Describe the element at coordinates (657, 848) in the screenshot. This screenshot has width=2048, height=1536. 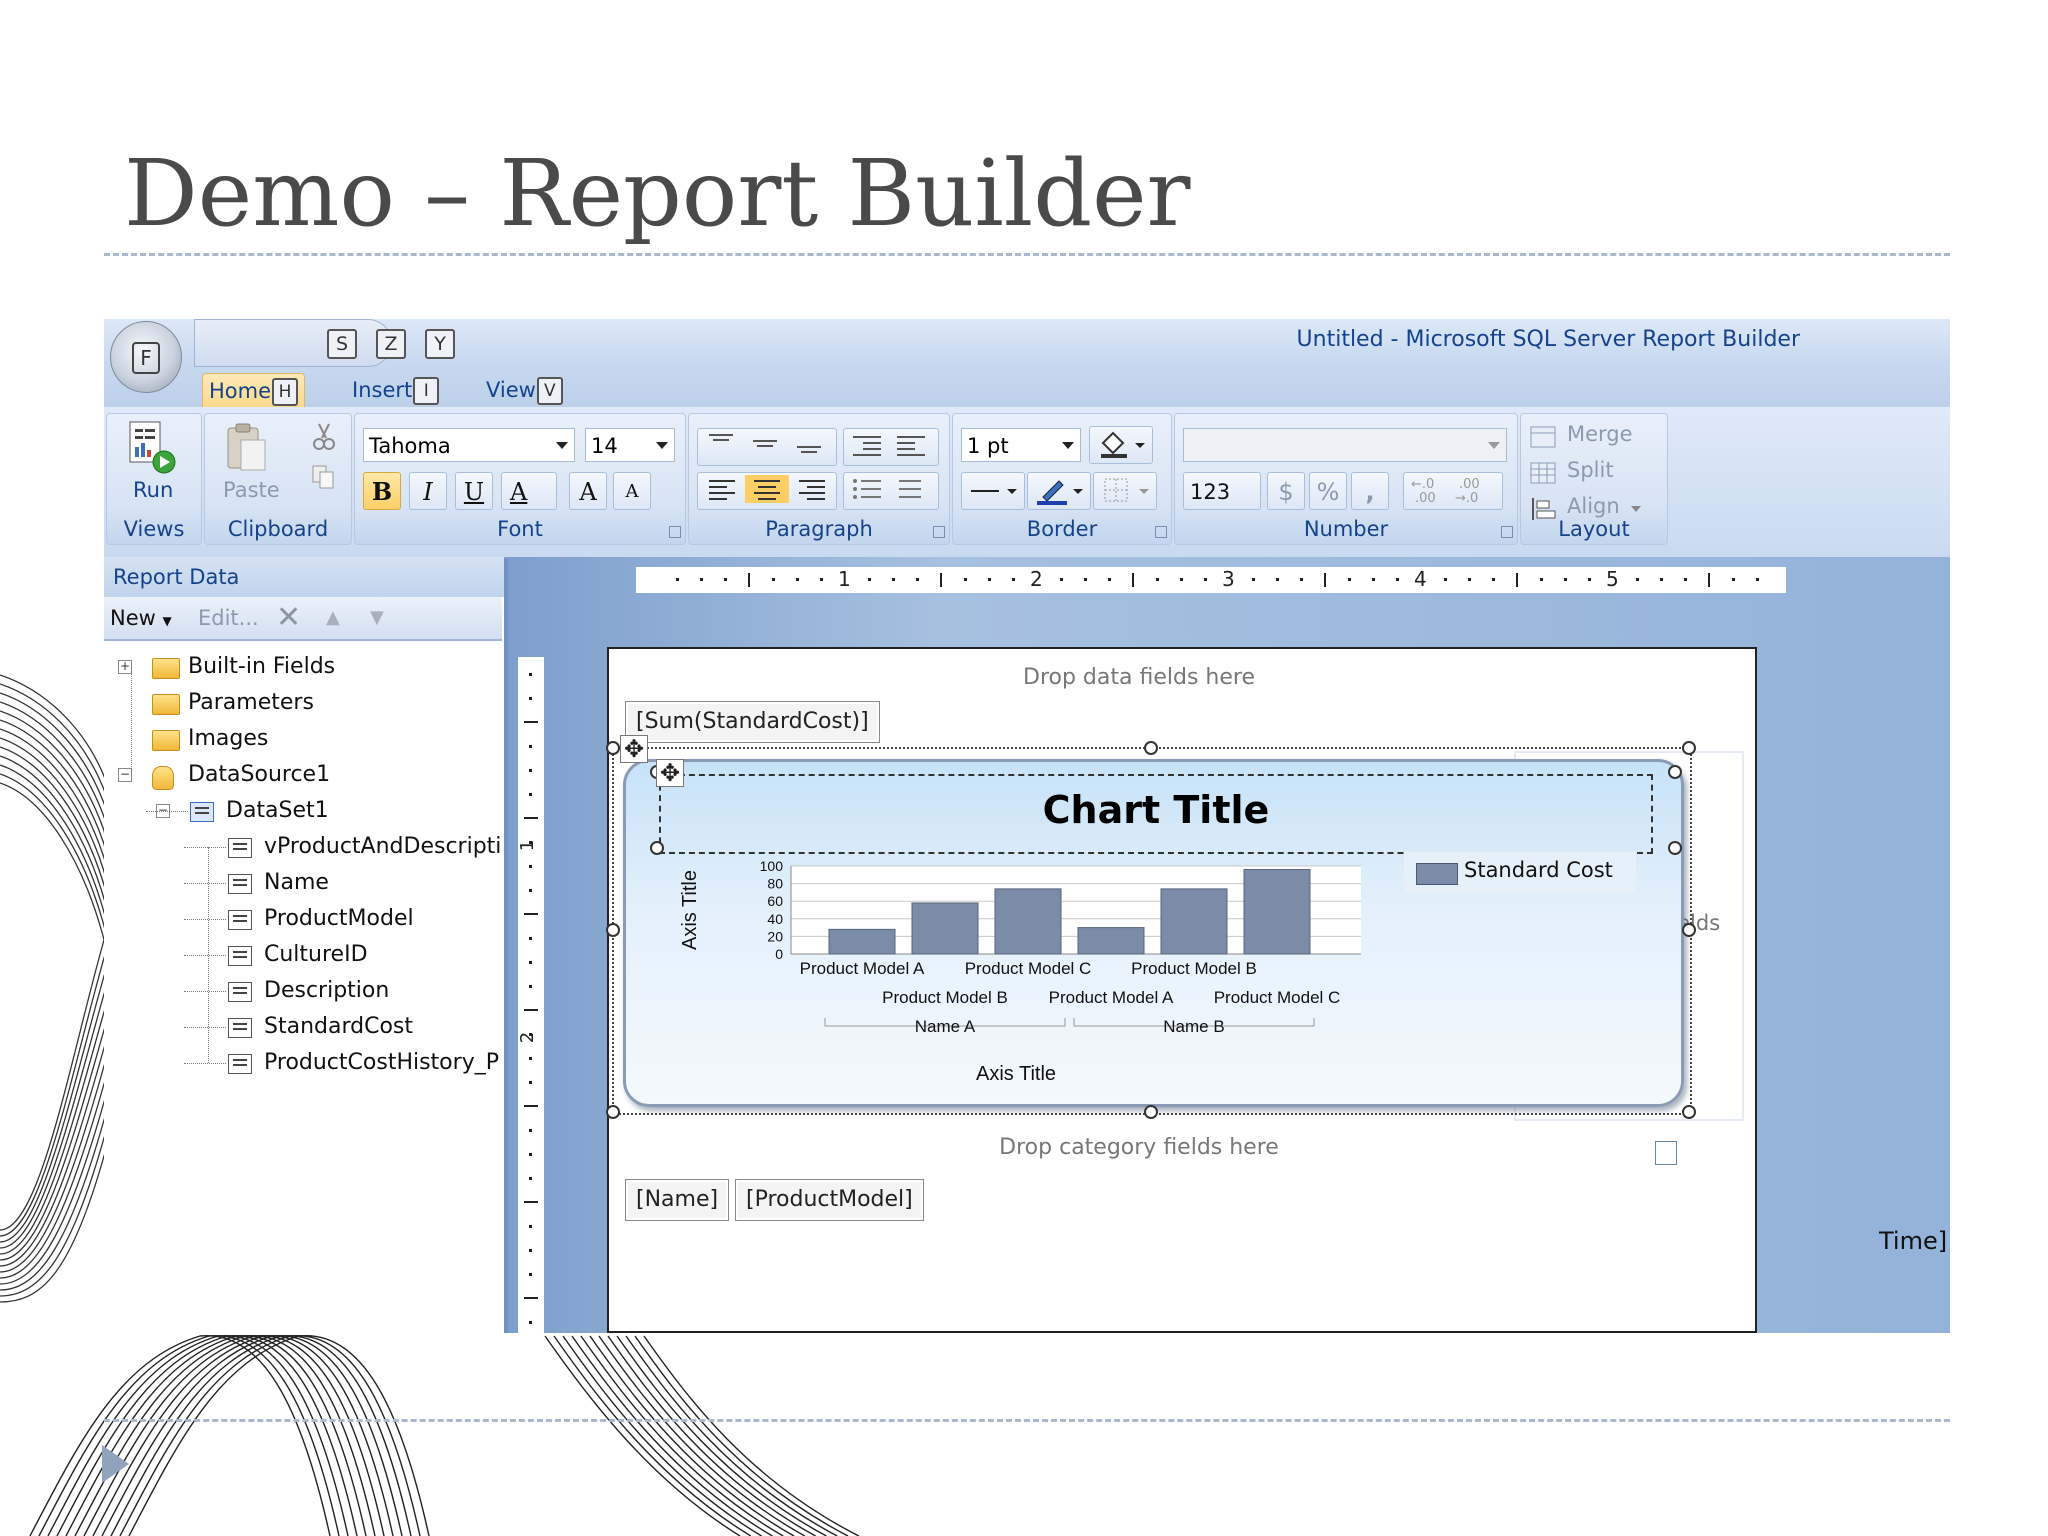
I see `title-handle-bottom-left` at that location.